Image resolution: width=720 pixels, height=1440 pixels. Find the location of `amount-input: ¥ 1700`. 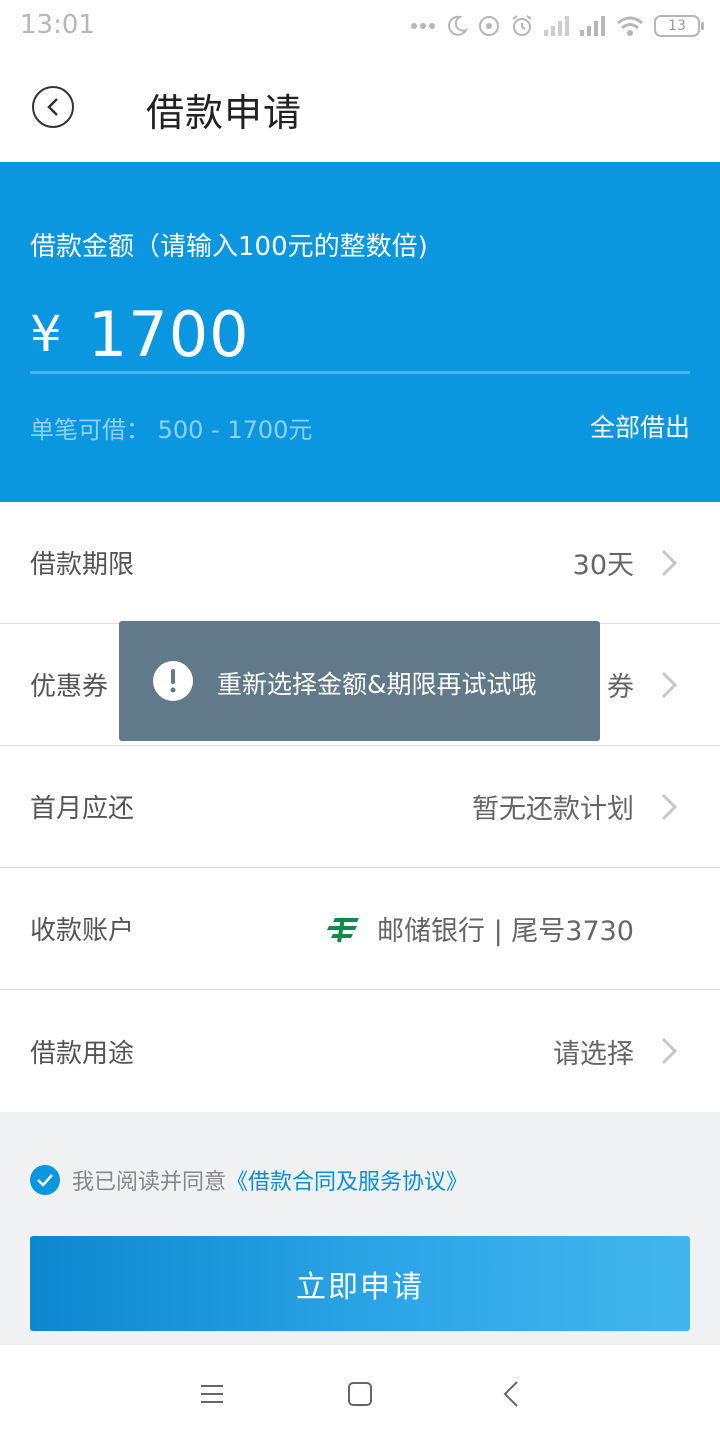

amount-input: ¥ 1700 is located at coordinates (360, 334).